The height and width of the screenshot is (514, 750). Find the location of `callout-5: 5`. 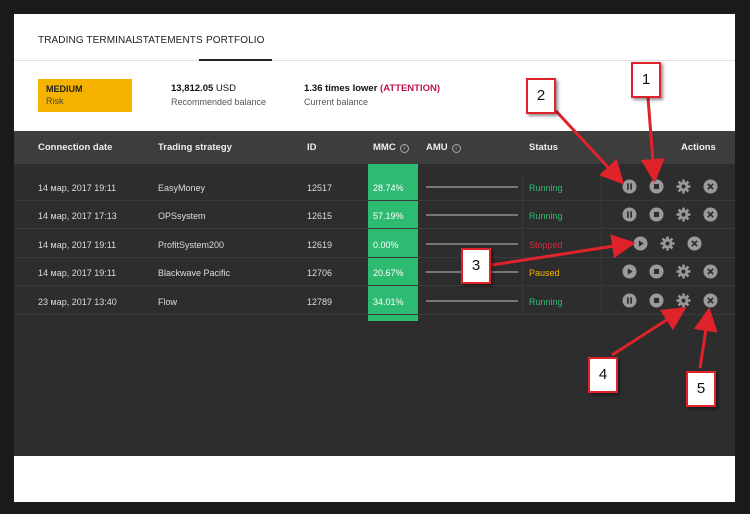

callout-5: 5 is located at coordinates (701, 389).